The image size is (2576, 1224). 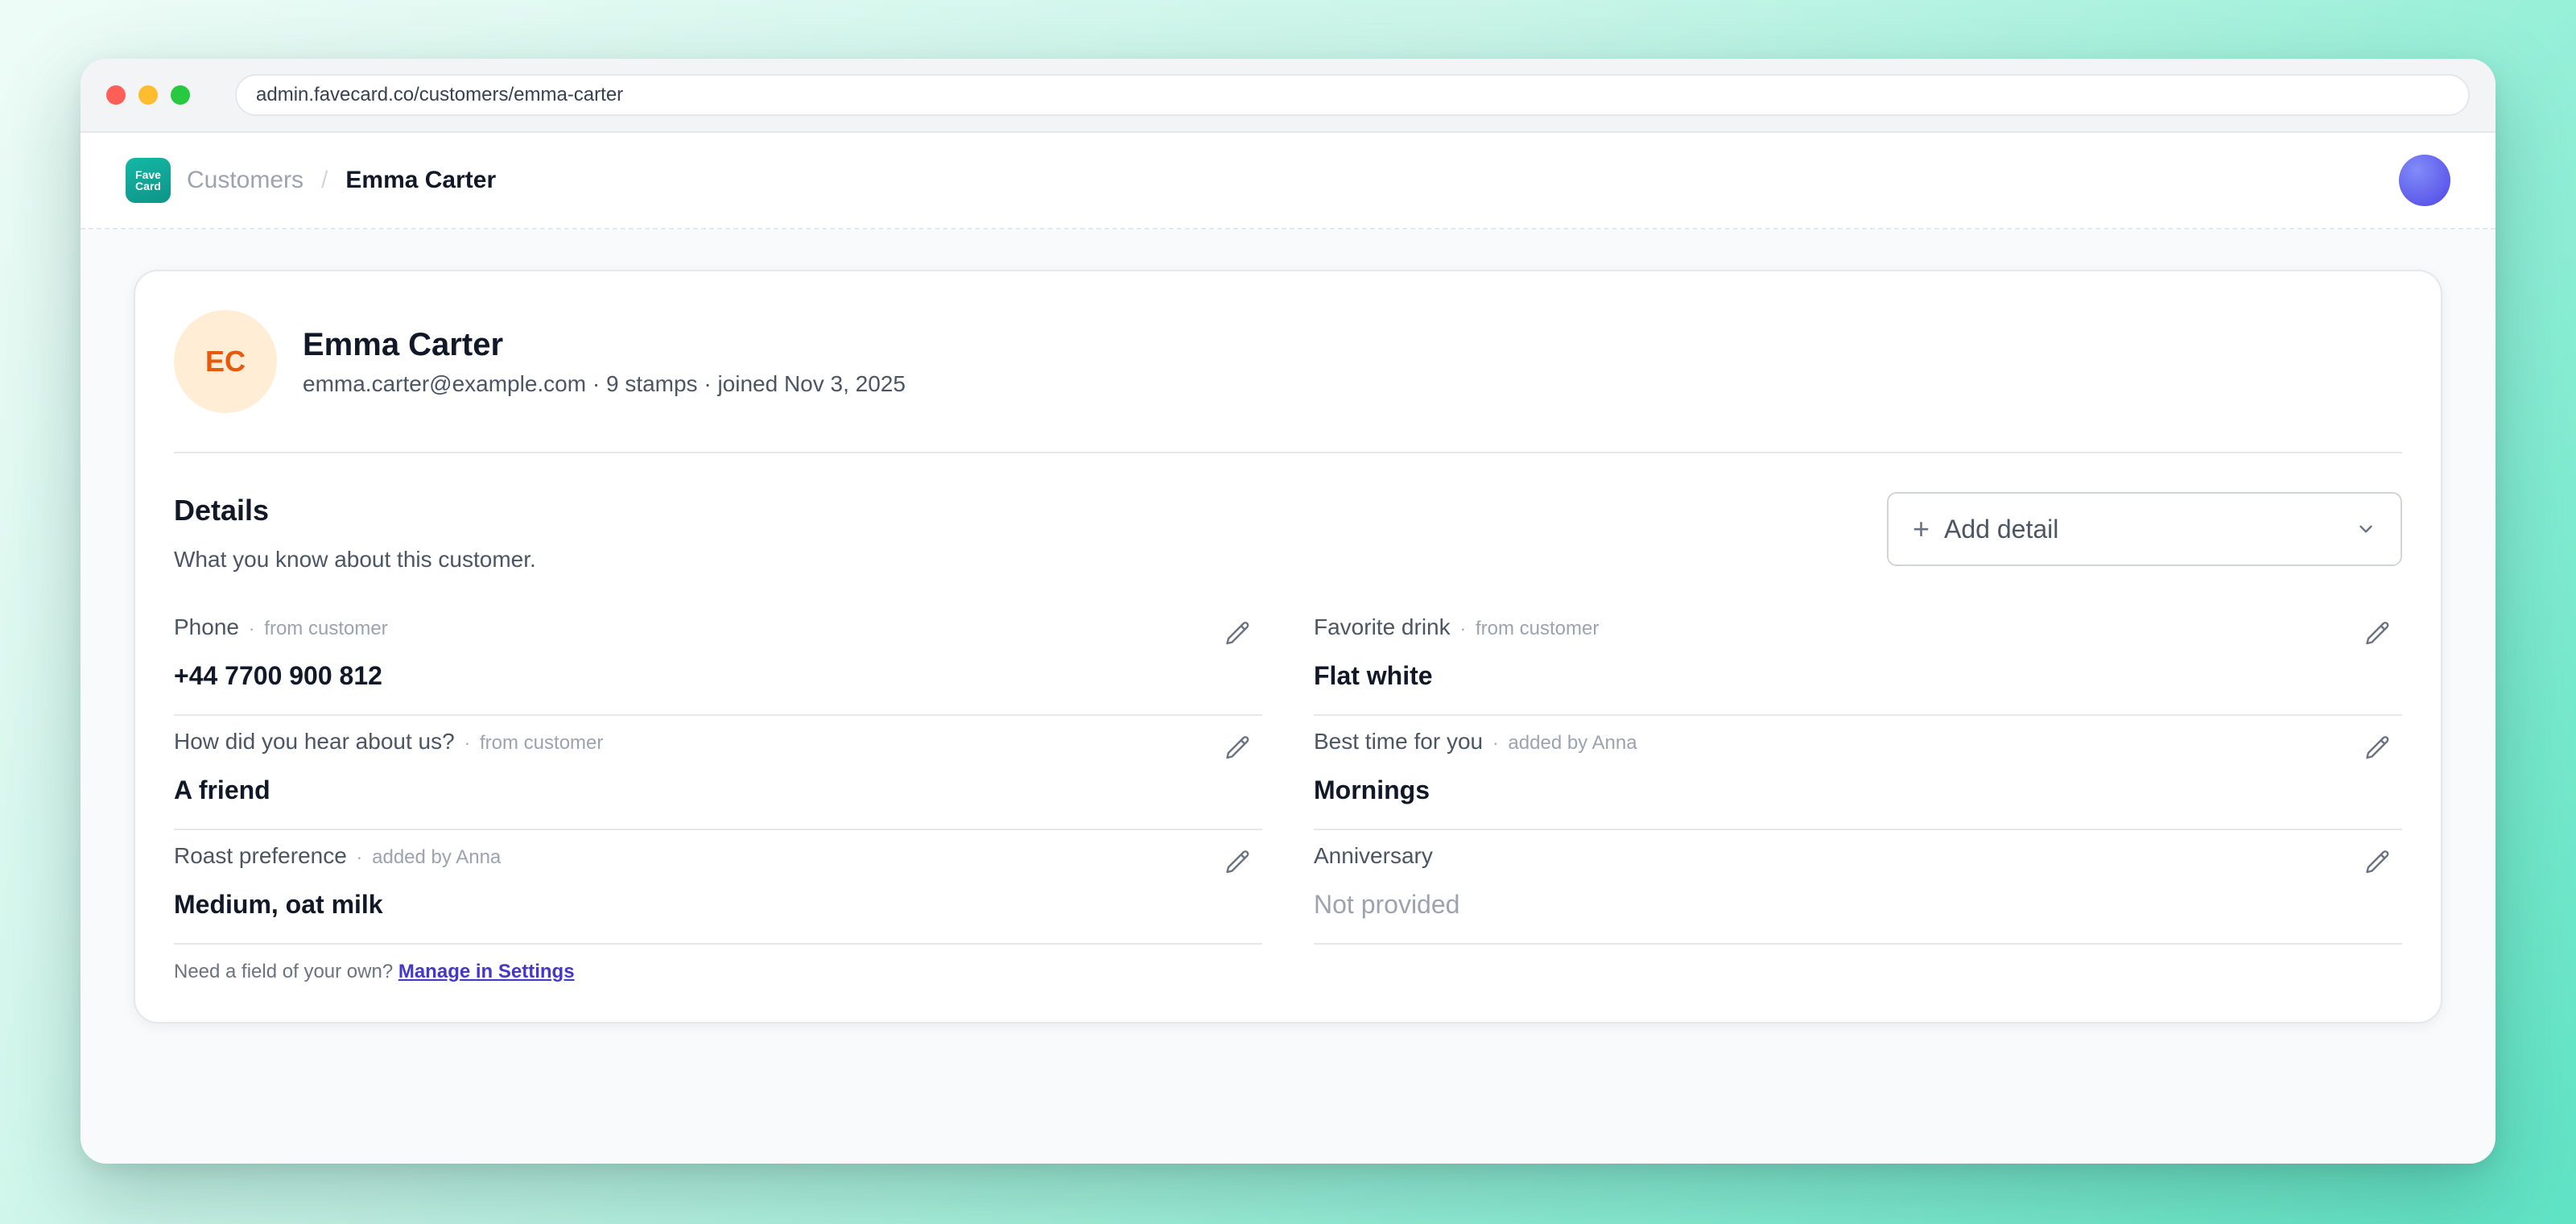 I want to click on customer-avatar: EC, so click(x=225, y=361).